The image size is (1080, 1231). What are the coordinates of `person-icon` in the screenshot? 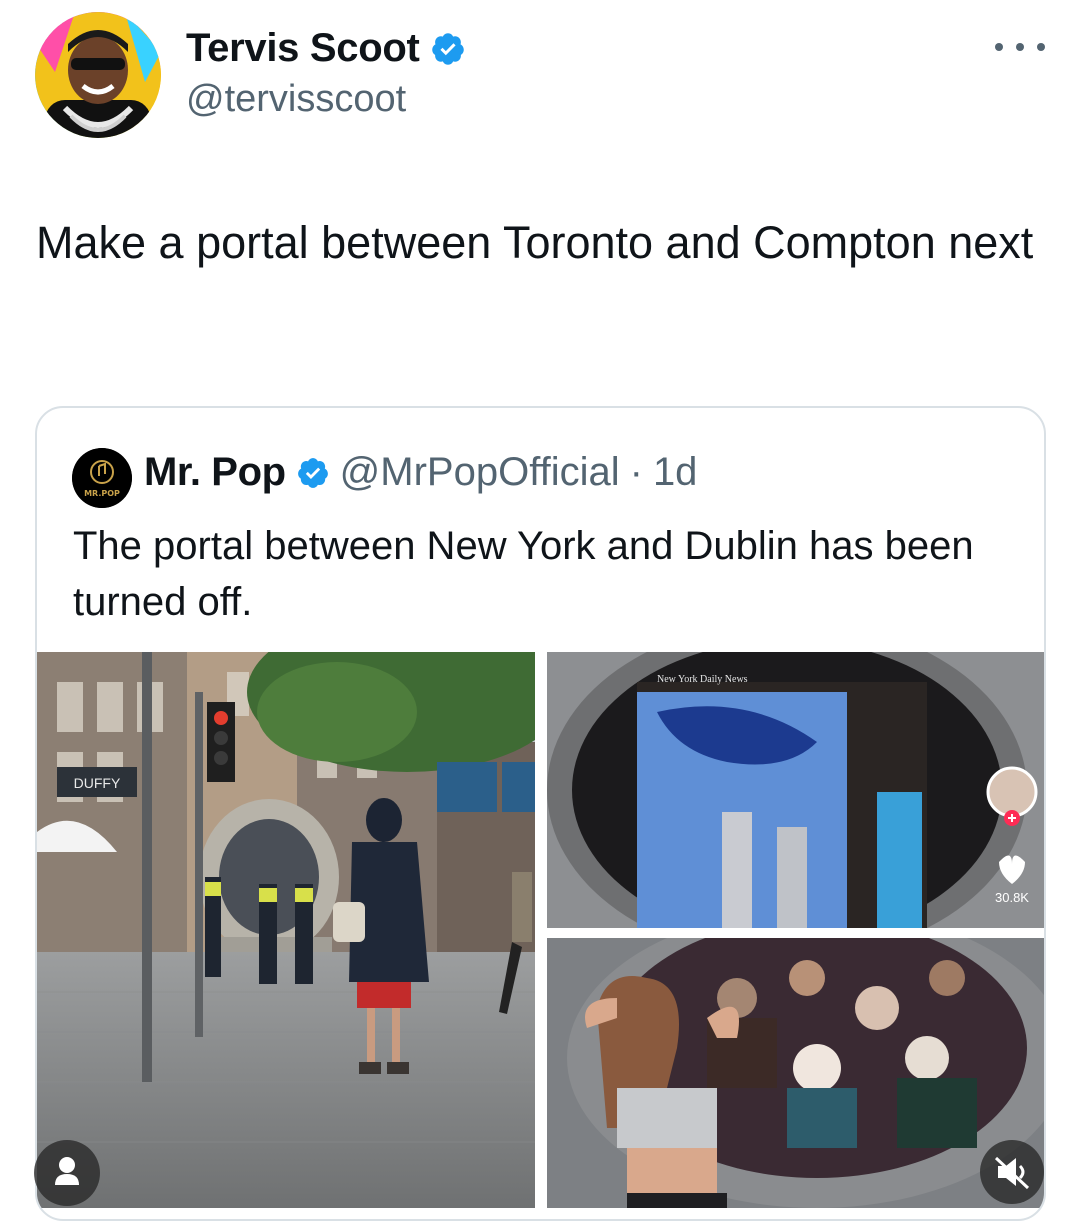 It's located at (67, 1171).